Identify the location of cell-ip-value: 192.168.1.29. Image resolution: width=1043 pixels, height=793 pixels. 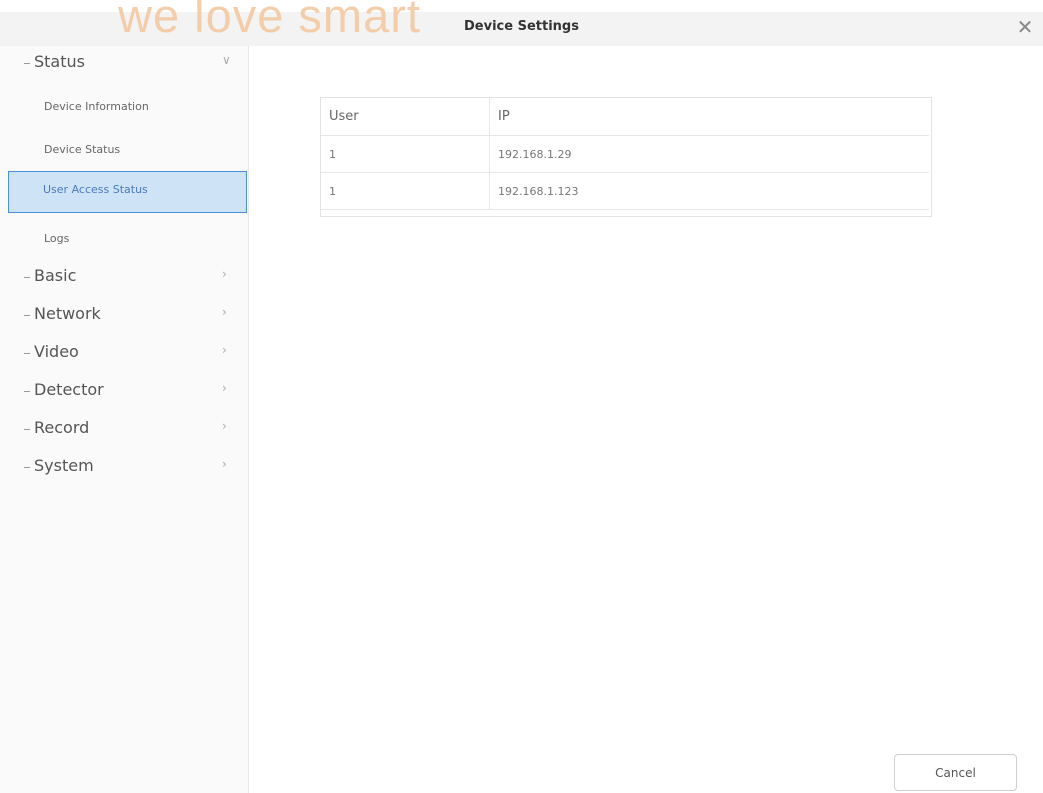
(535, 154).